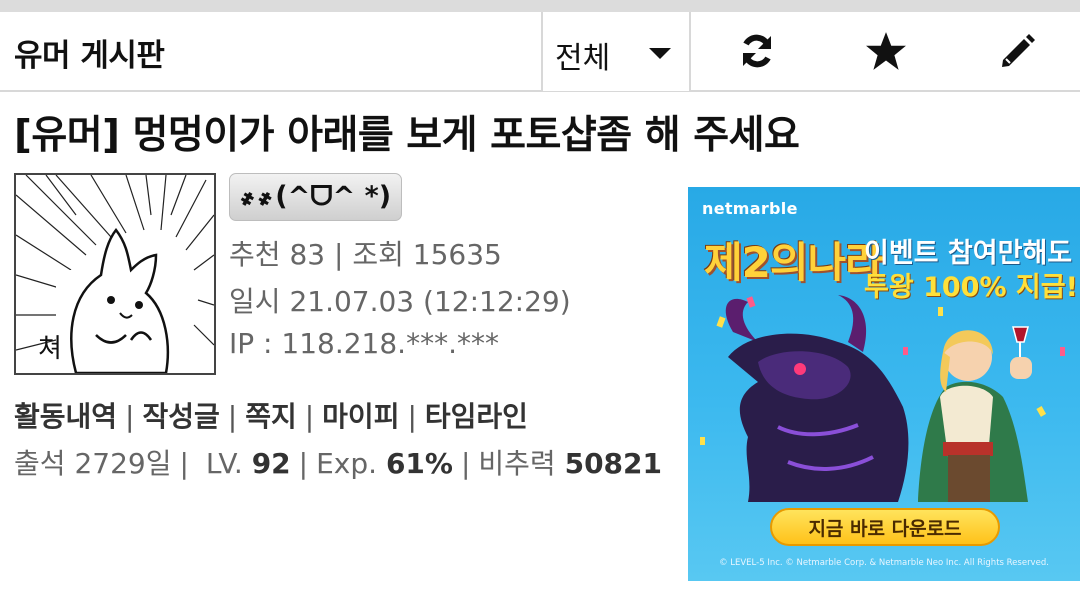  What do you see at coordinates (65, 416) in the screenshot?
I see `link-activity: 활동내역` at bounding box center [65, 416].